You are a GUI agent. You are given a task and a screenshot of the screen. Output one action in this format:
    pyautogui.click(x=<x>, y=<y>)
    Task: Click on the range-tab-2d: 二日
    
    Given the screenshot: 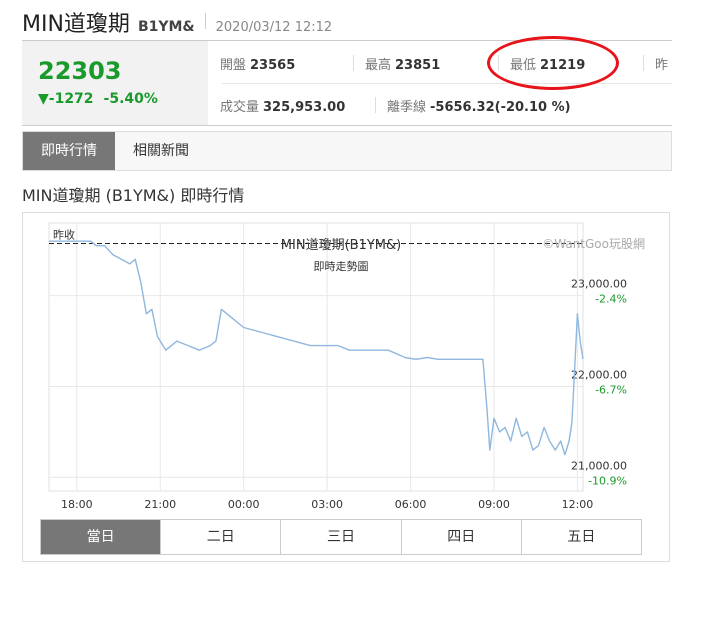 What is the action you would take?
    pyautogui.click(x=220, y=537)
    